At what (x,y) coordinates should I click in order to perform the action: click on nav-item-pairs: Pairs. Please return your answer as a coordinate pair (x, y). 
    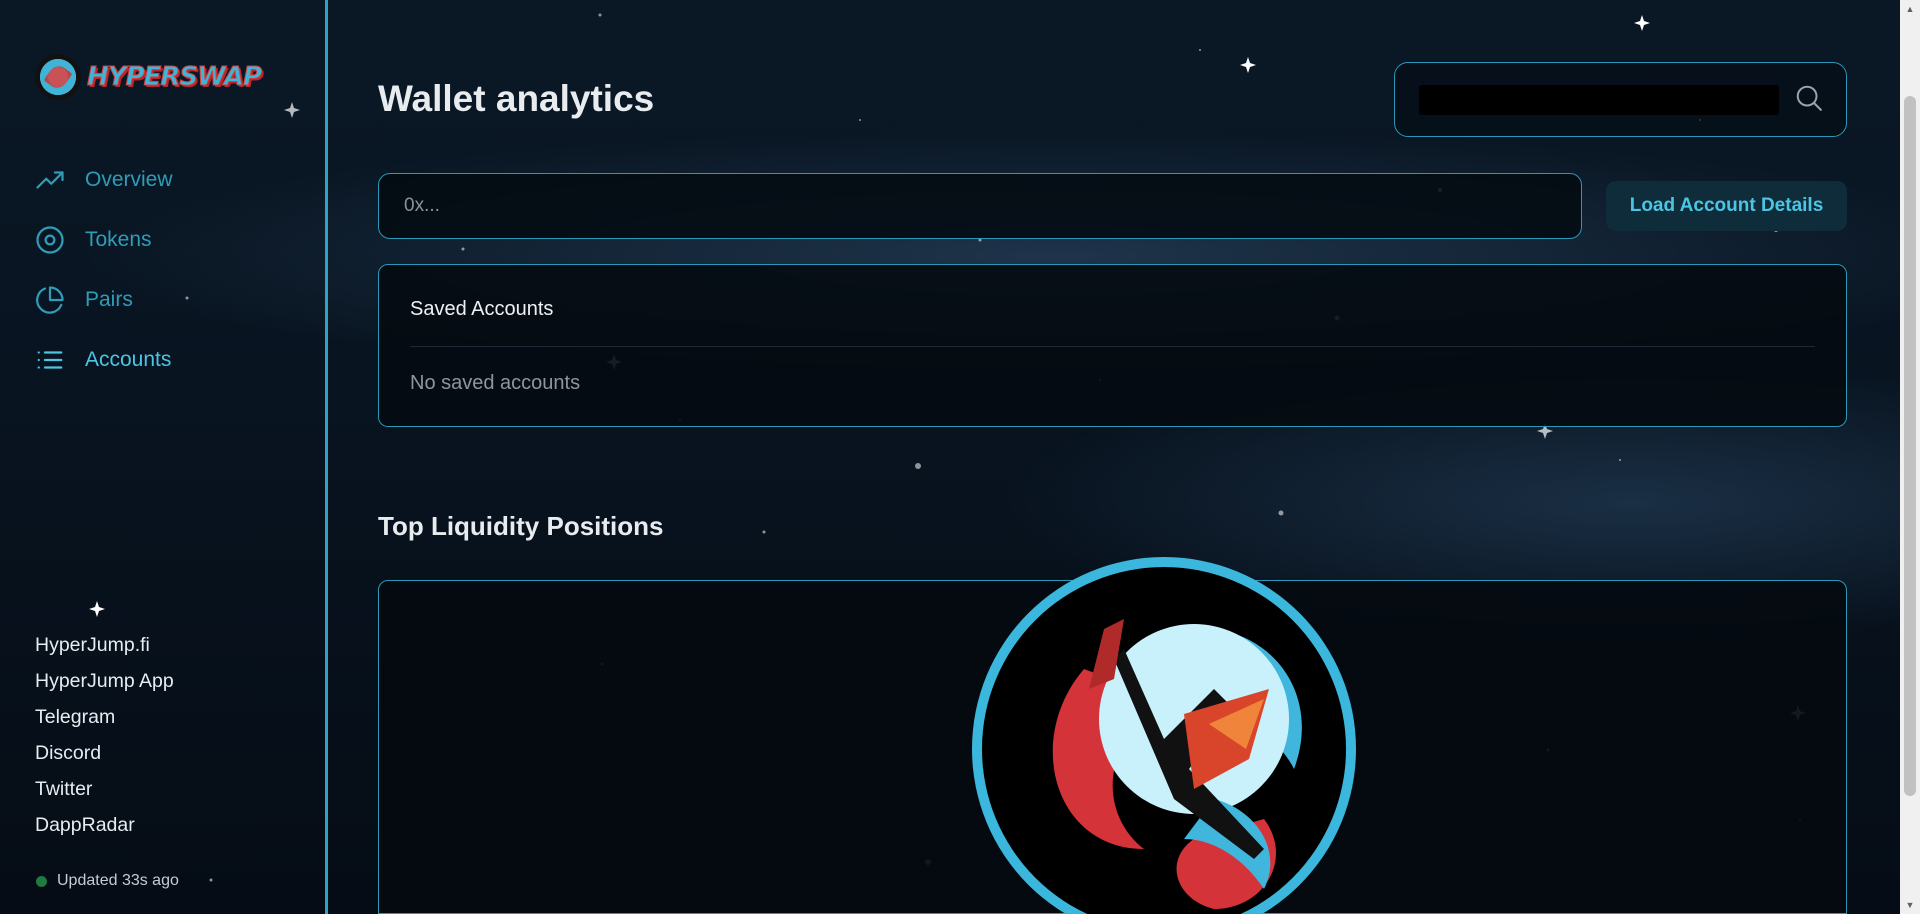
    Looking at the image, I should click on (104, 300).